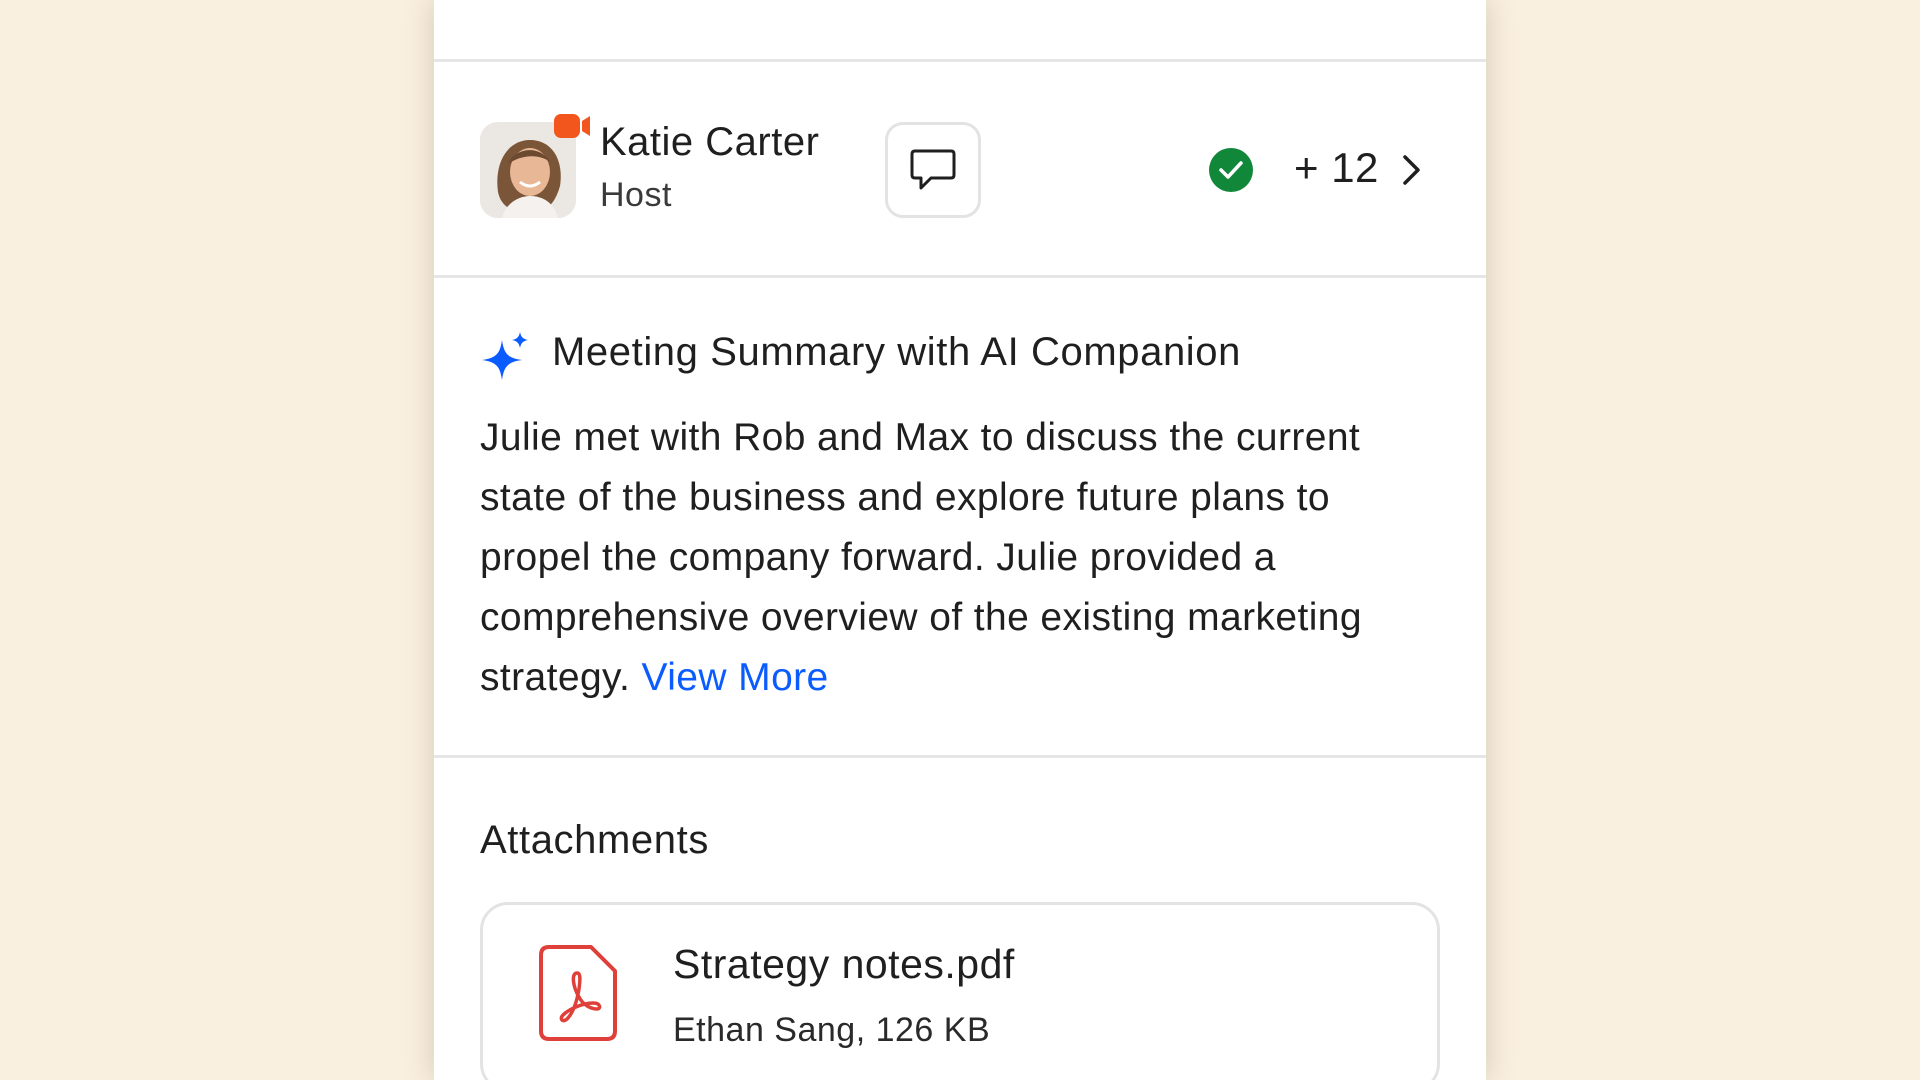 The height and width of the screenshot is (1080, 1920). I want to click on chevron-right-icon, so click(1411, 170).